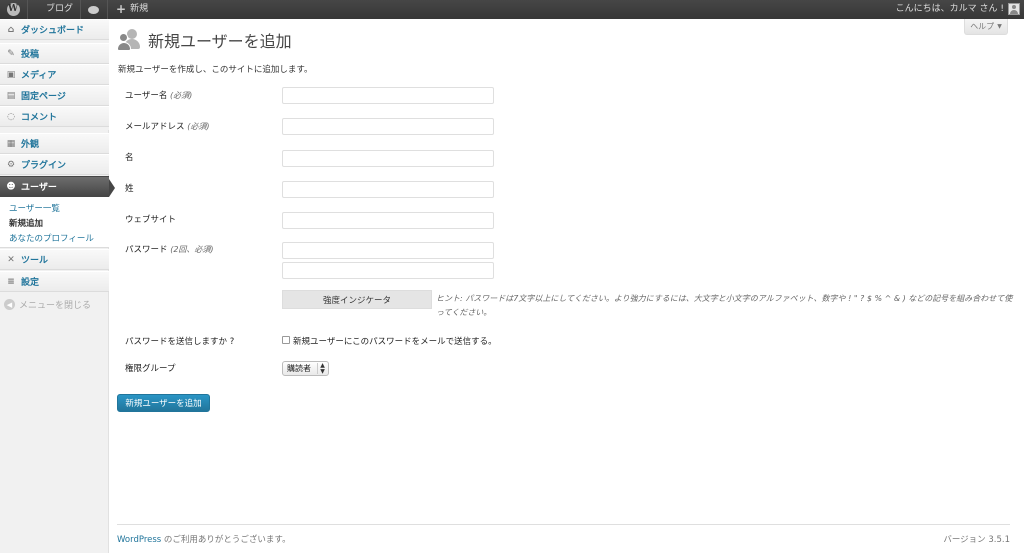 This screenshot has height=553, width=1024. What do you see at coordinates (57, 186) in the screenshot?
I see `menu-item-users: ☻ ユーザー` at bounding box center [57, 186].